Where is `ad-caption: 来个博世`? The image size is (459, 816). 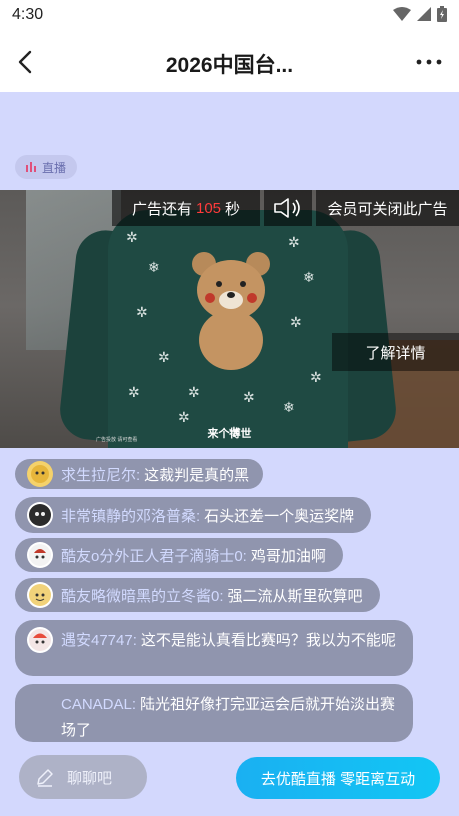
ad-caption: 来个博世 is located at coordinates (229, 434).